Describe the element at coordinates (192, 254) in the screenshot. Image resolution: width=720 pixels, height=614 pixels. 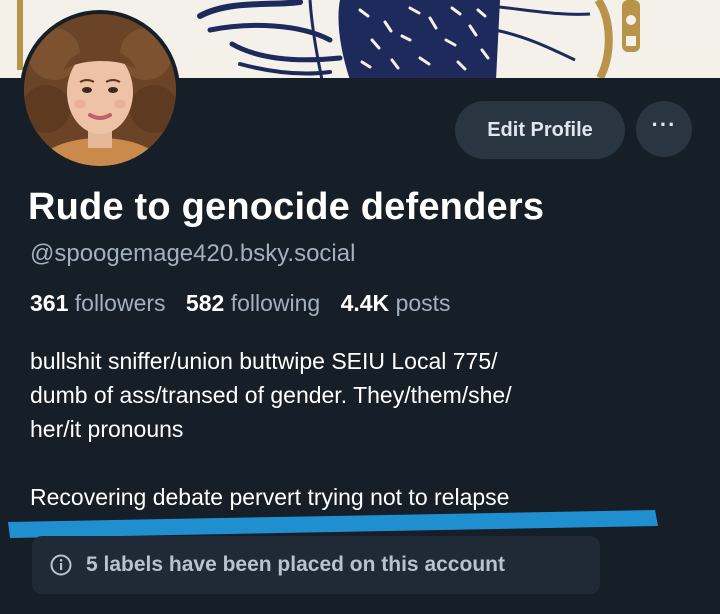
I see `profile-handle: @spoogemage420.bsky.social` at that location.